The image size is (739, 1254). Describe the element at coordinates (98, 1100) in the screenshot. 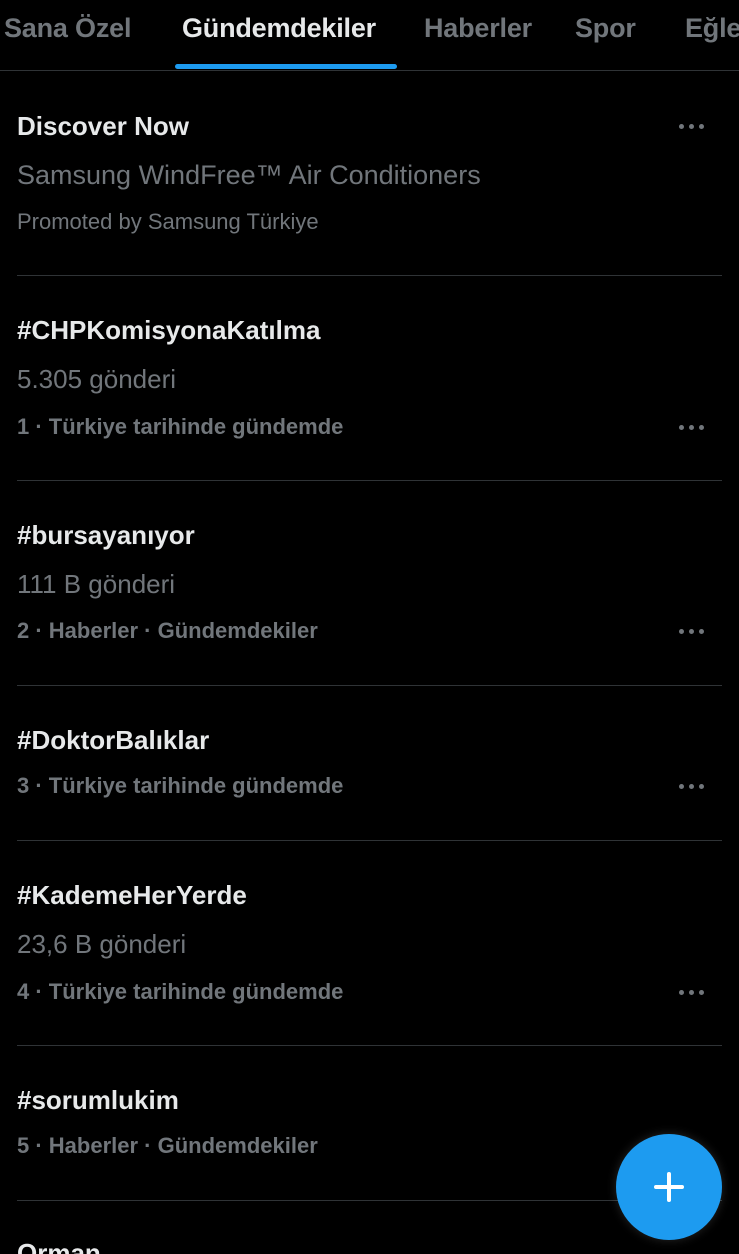

I see `trend-name: #sorumlukim` at that location.